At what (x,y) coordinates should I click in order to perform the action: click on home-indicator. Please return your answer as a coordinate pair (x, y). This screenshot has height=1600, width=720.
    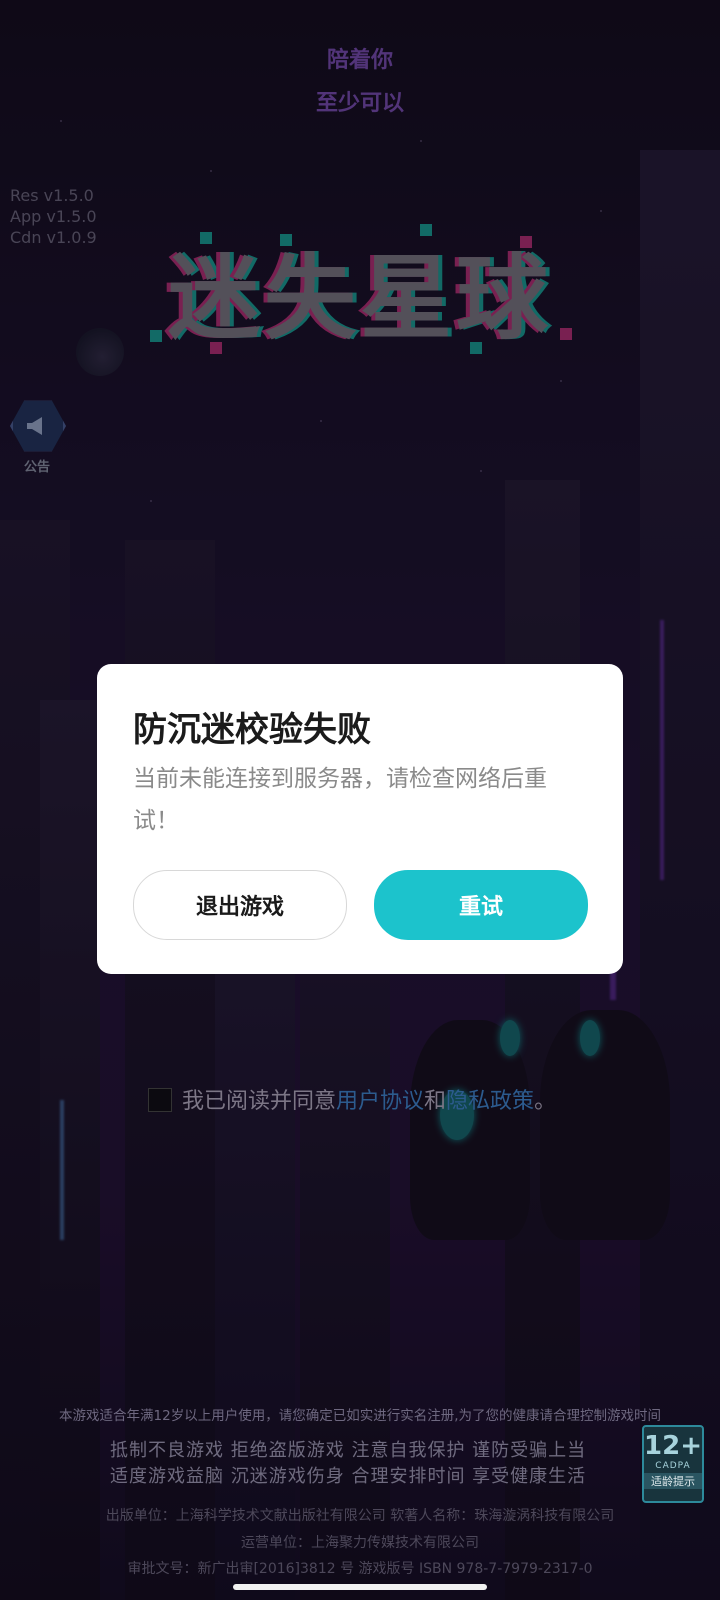
    Looking at the image, I should click on (360, 1587).